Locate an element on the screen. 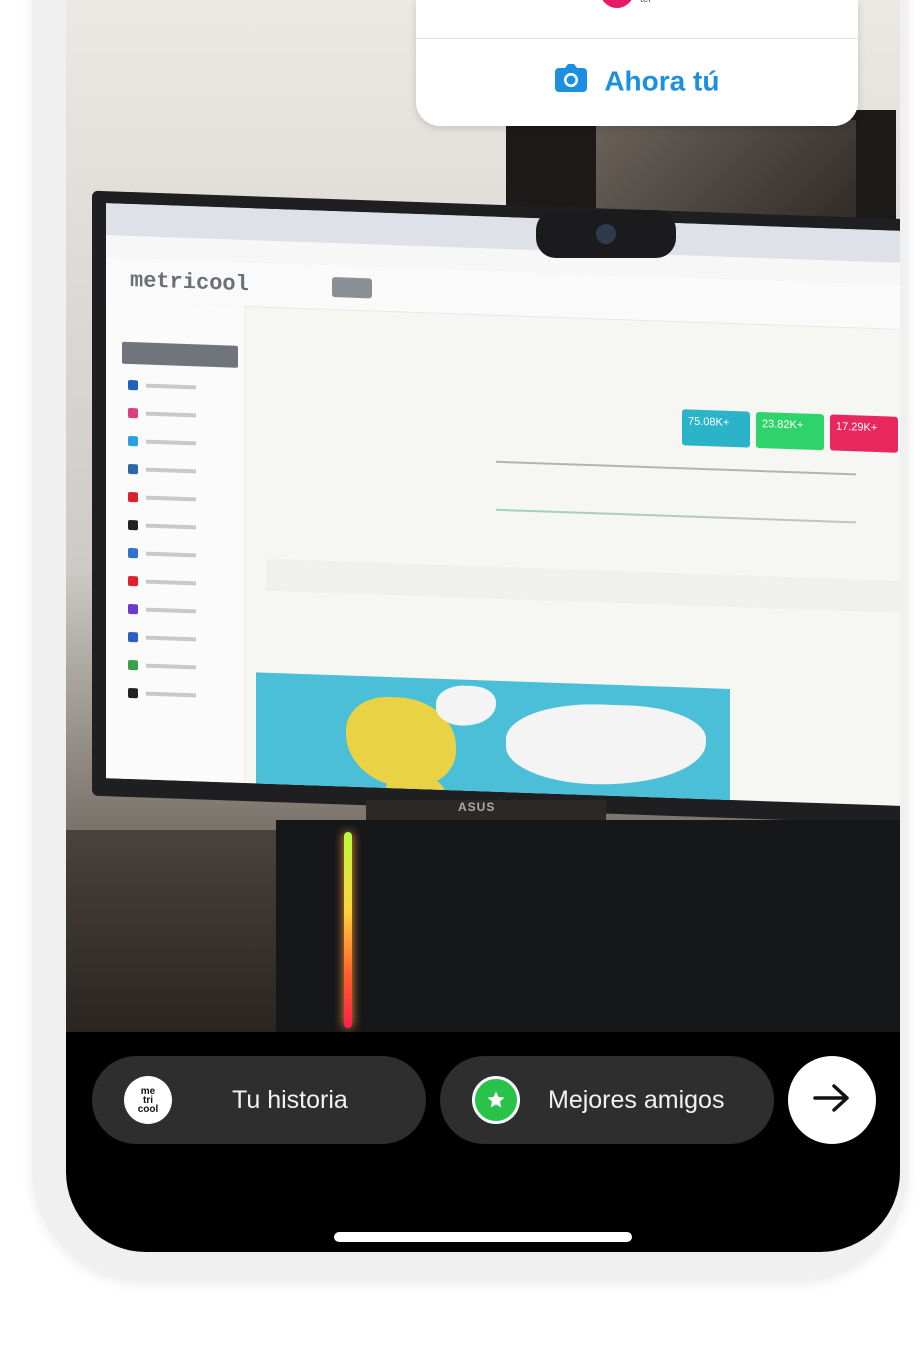 The height and width of the screenshot is (1359, 924). monitor-sidebar is located at coordinates (175, 542).